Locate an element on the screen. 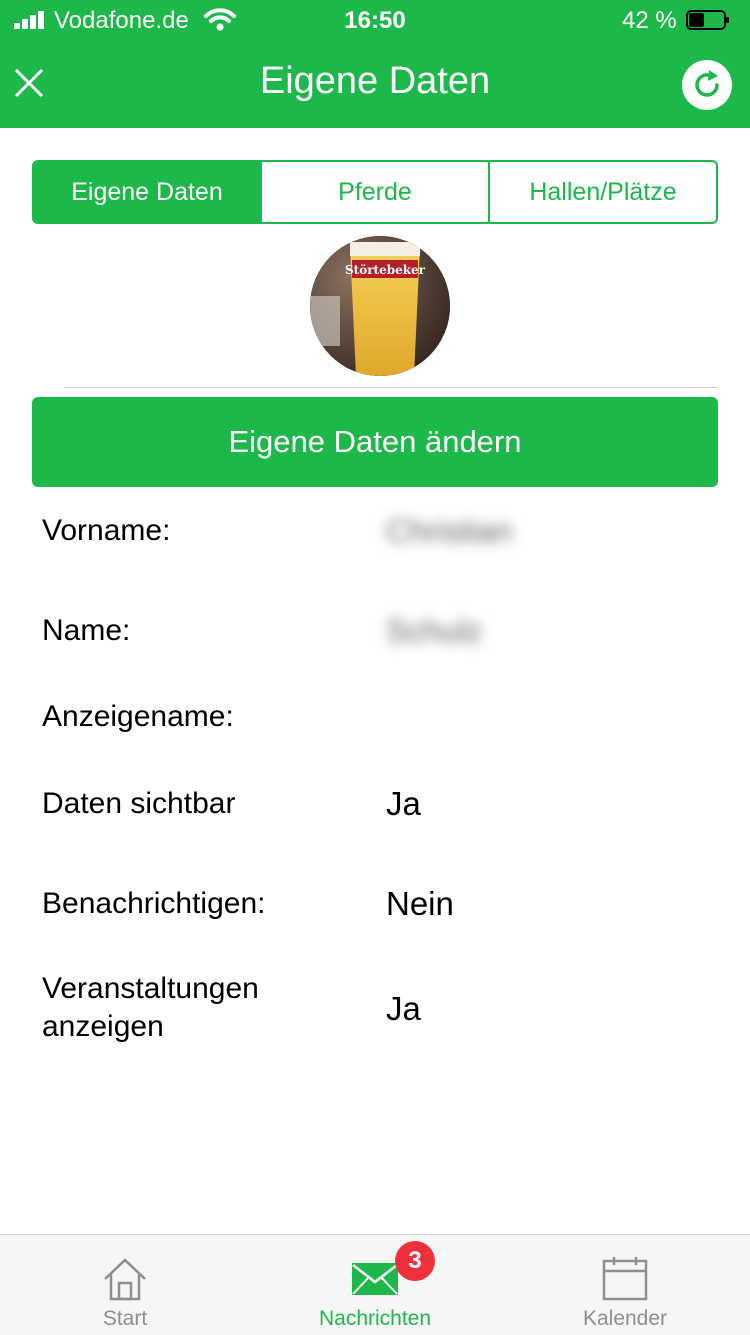  unread-badge: 3 is located at coordinates (415, 1261).